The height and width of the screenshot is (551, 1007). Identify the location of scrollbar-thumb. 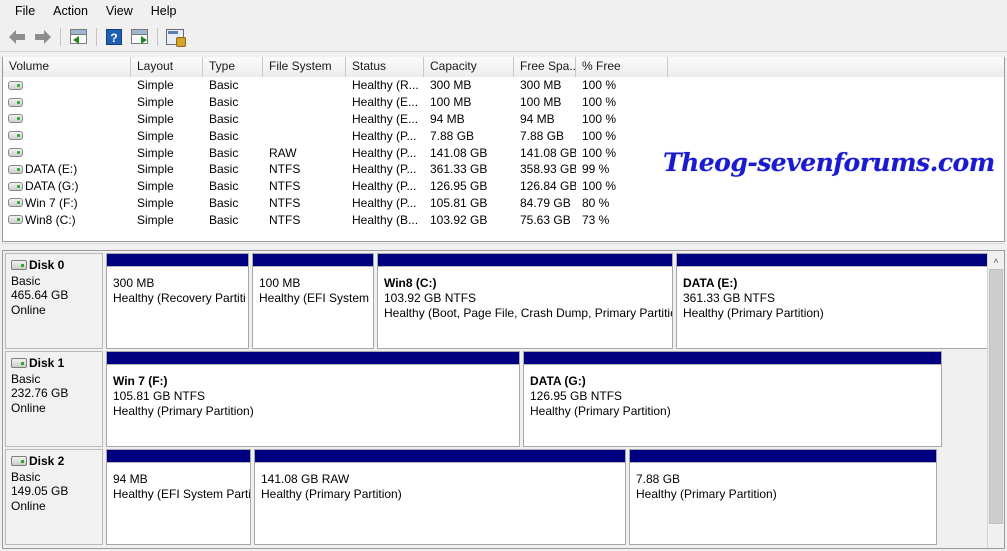
(996, 396).